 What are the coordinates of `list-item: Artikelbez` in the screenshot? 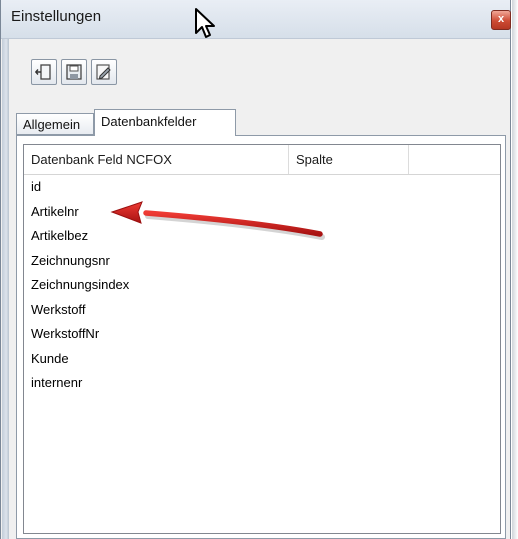 It's located at (262, 236).